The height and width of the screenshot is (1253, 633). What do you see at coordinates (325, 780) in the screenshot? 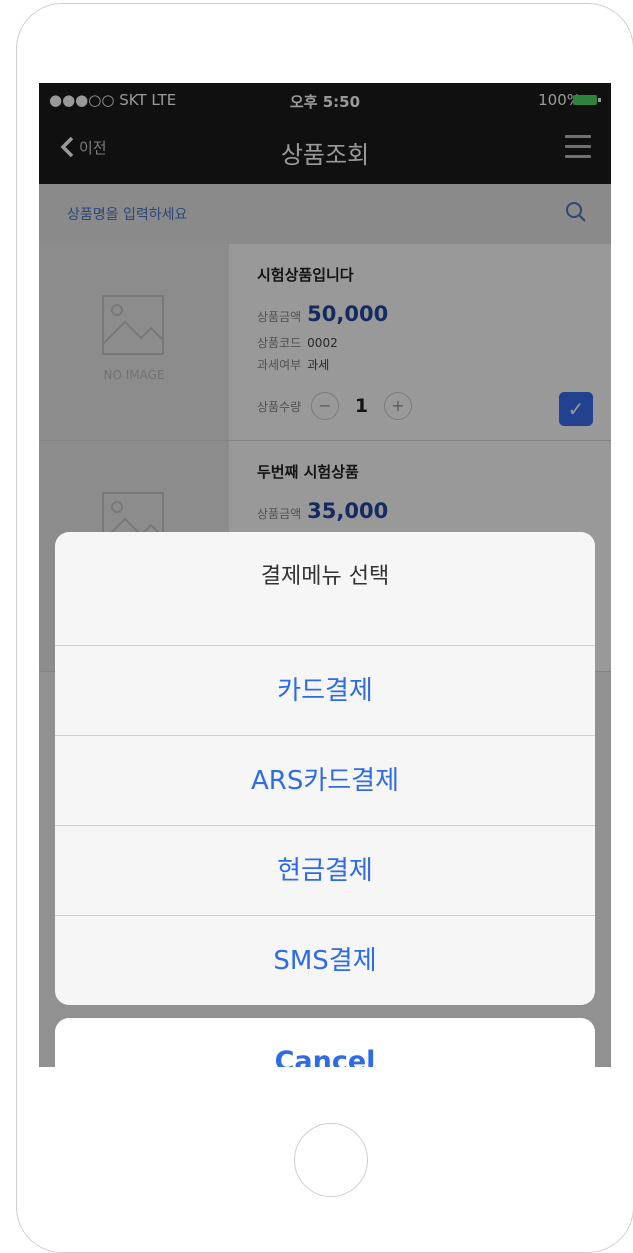
I see `ars-card-payment-option: ARS카드결제` at bounding box center [325, 780].